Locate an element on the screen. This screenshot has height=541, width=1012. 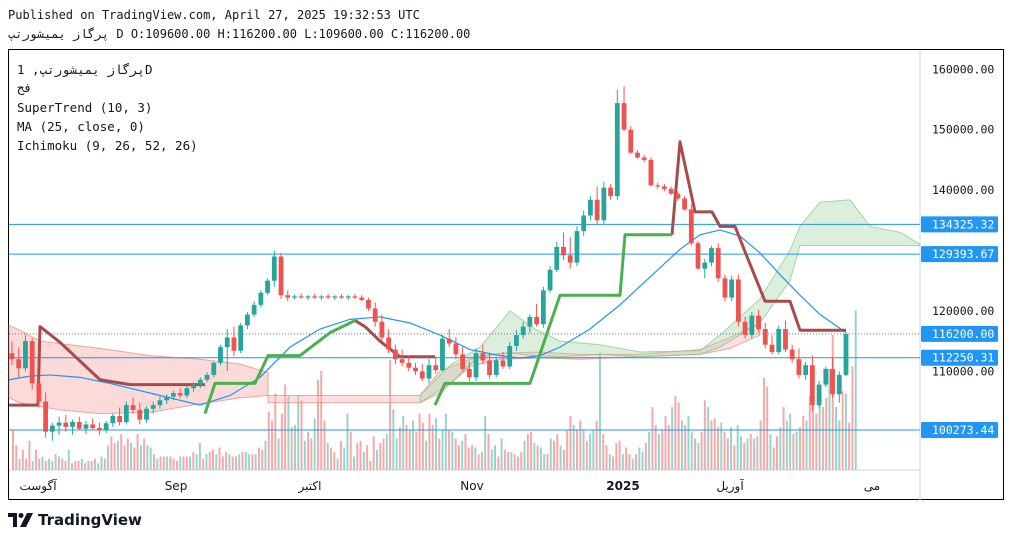
price-axis-tick-label: 140000.00 is located at coordinates (963, 190).